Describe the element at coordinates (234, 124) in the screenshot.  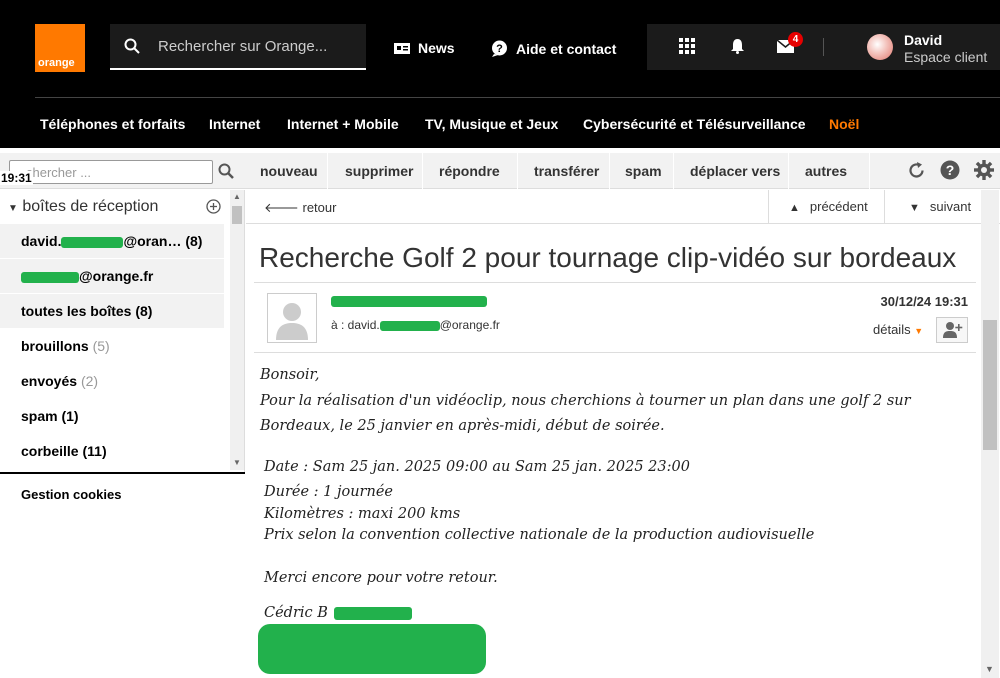
I see `nav-internet: Internet` at that location.